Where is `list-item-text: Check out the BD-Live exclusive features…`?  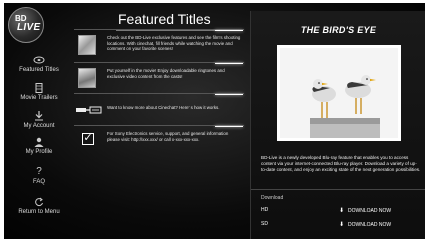
list-item-text: Check out the BD-Live exclusive features… is located at coordinates (174, 43).